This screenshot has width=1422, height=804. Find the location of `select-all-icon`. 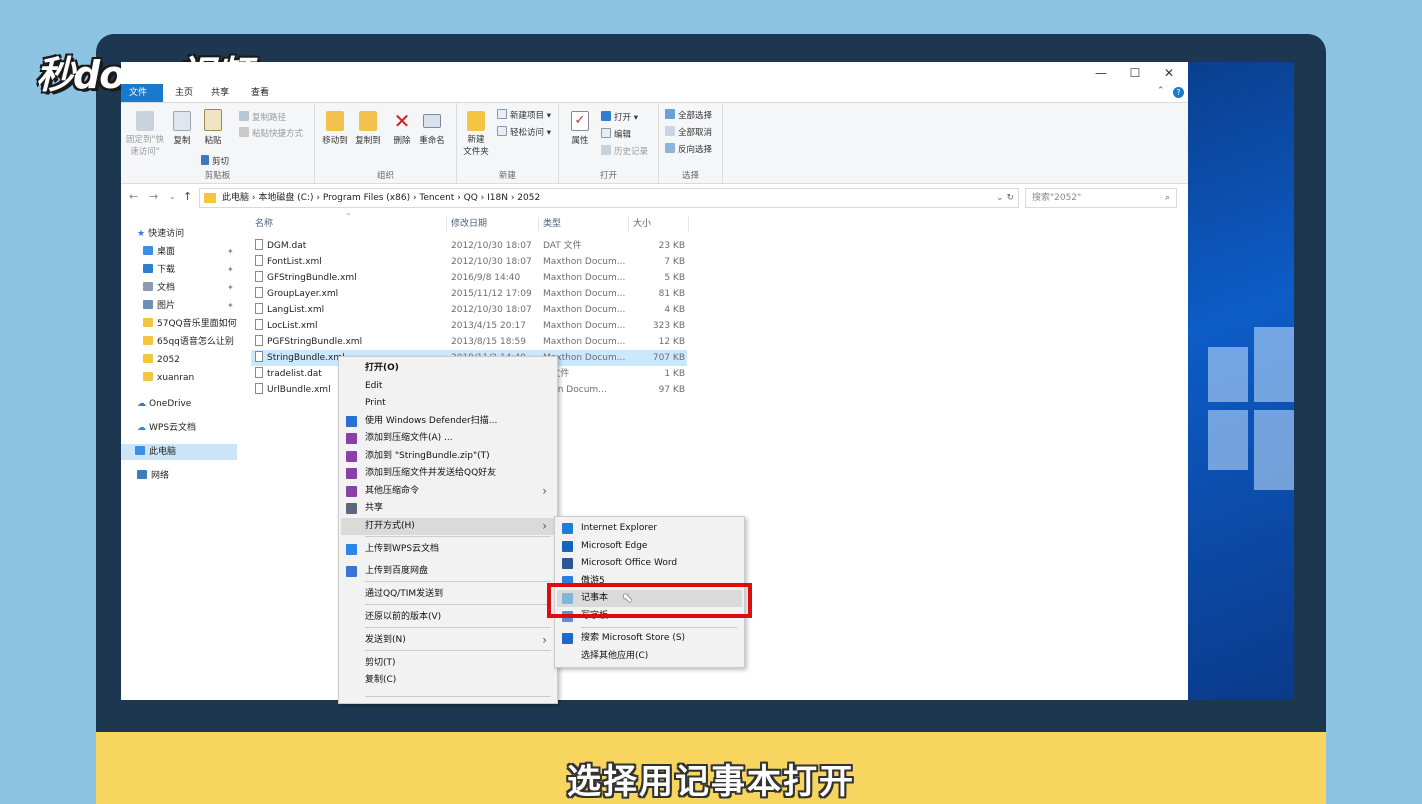

select-all-icon is located at coordinates (670, 114).